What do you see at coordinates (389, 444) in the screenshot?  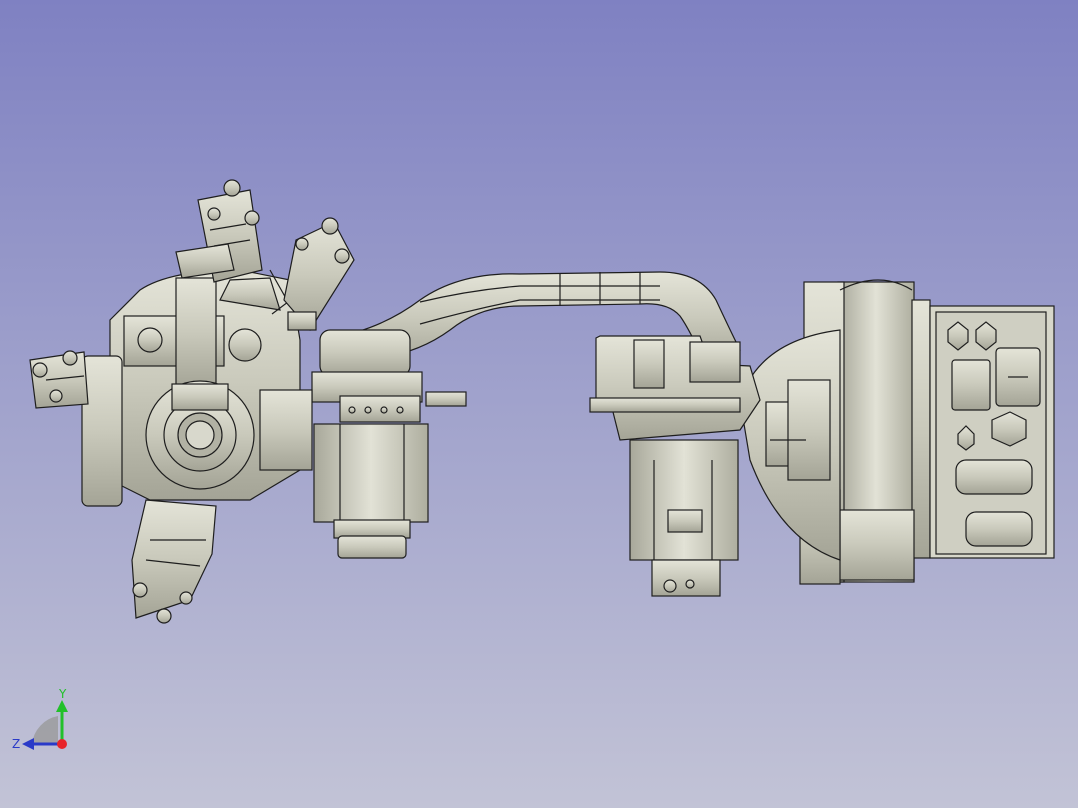 I see `forearm-motor` at bounding box center [389, 444].